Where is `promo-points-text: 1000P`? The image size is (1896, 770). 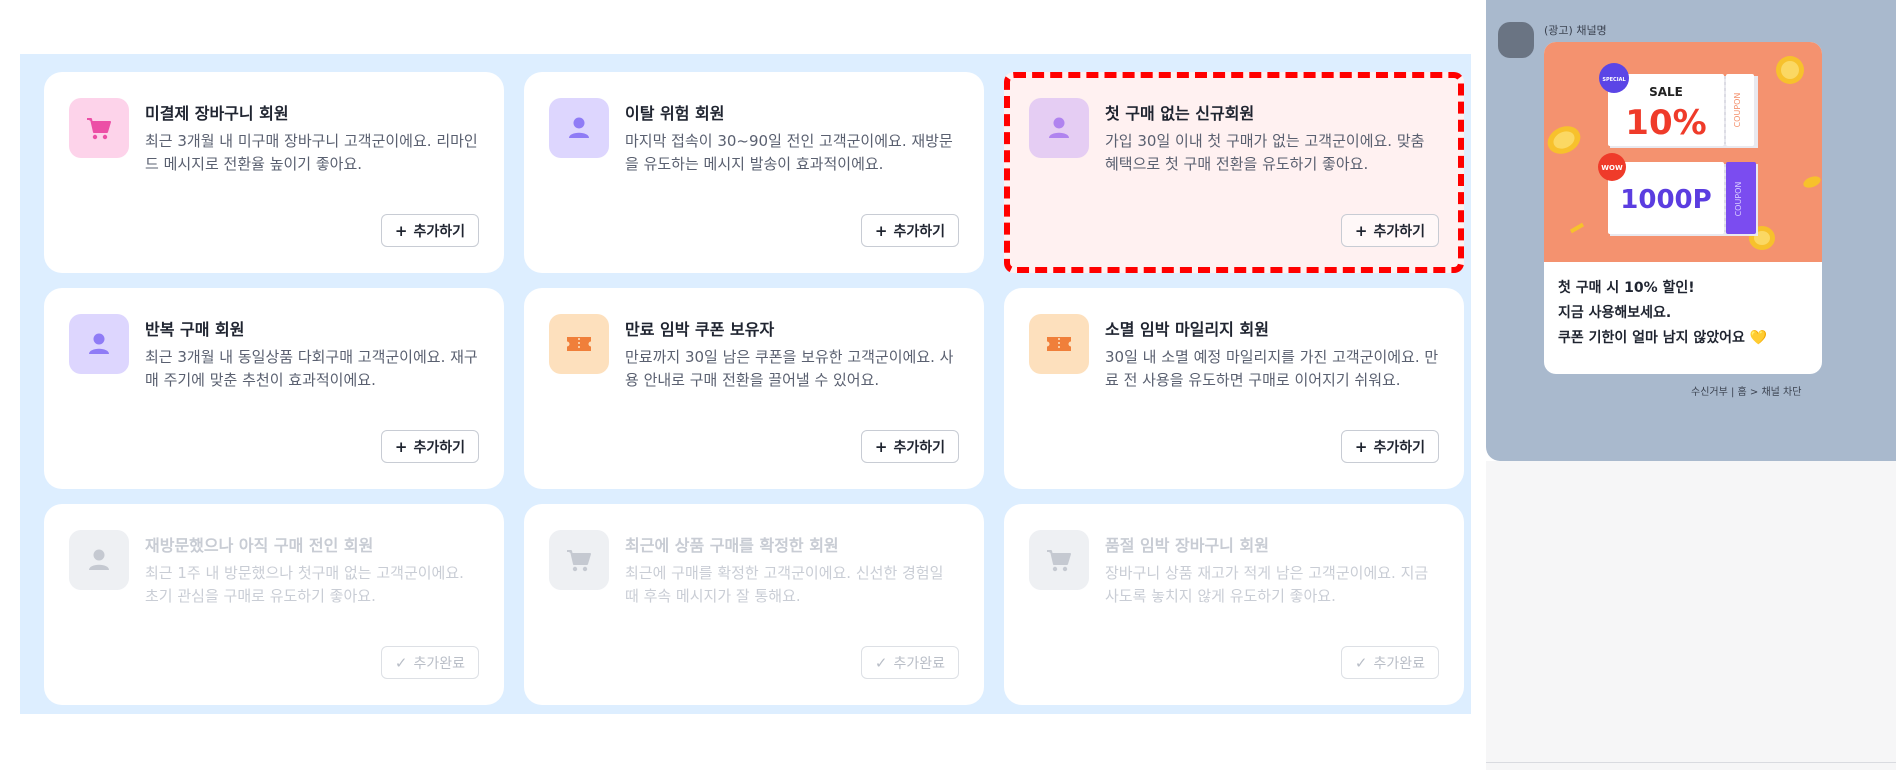 promo-points-text: 1000P is located at coordinates (1665, 200).